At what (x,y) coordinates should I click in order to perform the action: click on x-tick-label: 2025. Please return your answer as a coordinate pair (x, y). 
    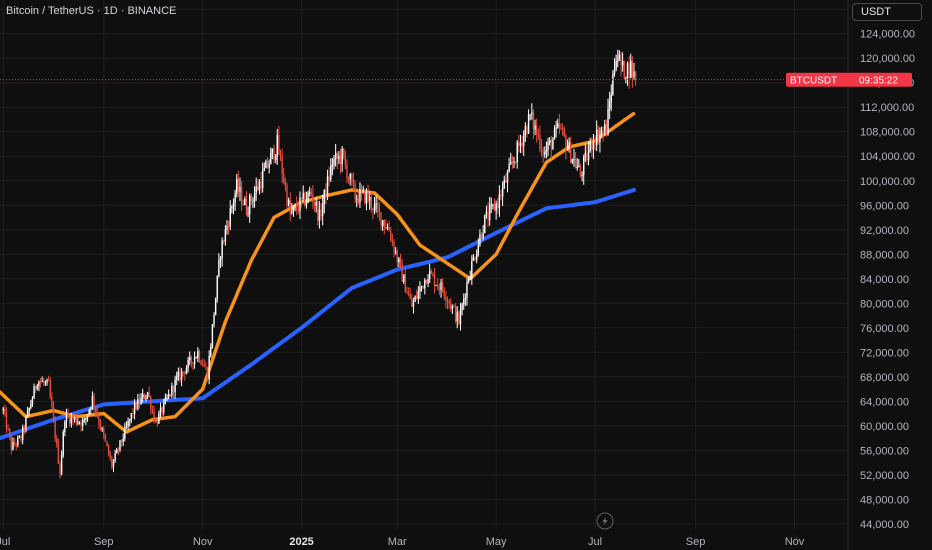
    Looking at the image, I should click on (301, 542).